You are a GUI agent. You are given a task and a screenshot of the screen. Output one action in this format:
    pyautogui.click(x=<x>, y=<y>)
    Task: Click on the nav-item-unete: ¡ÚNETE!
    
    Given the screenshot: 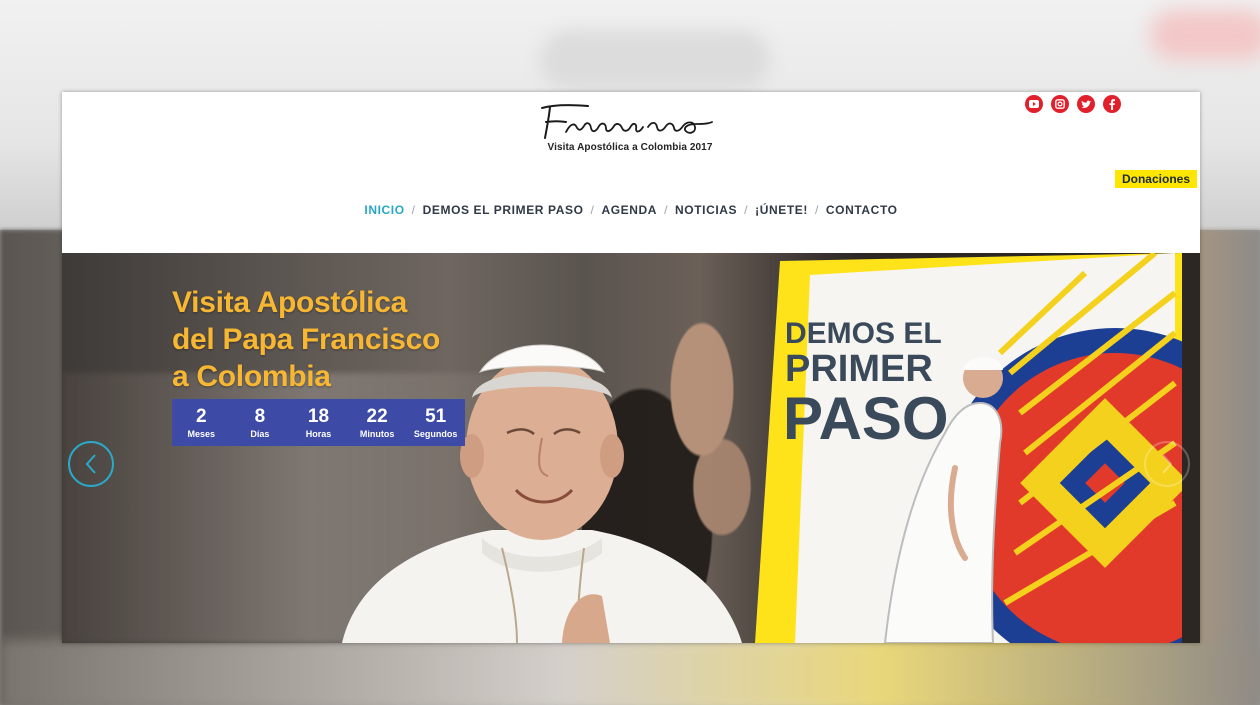 What is the action you would take?
    pyautogui.click(x=781, y=210)
    